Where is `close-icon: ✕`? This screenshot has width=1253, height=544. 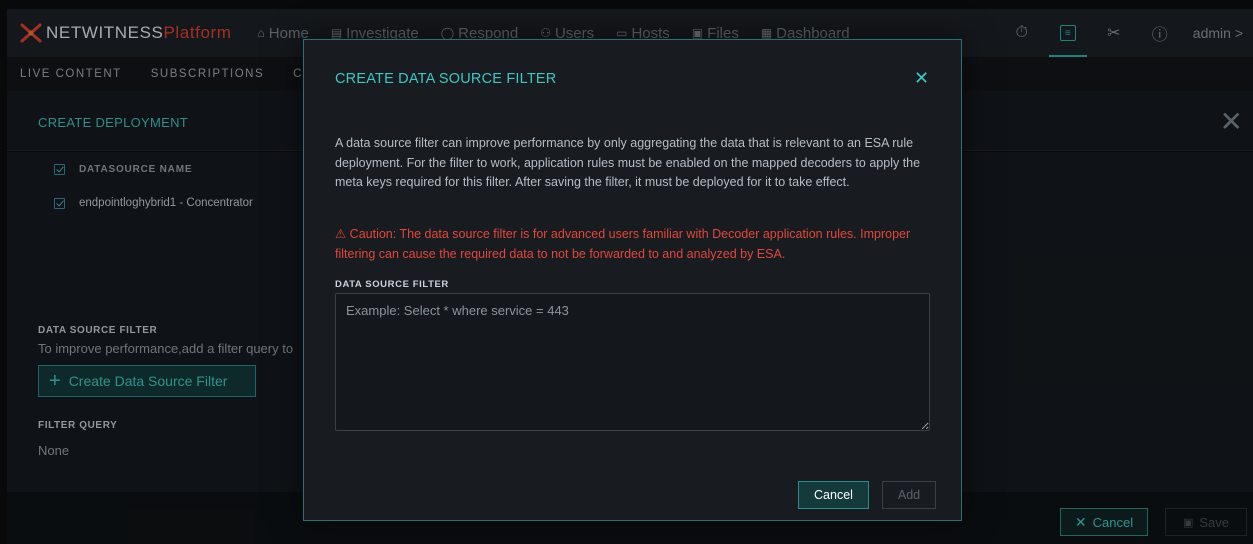 close-icon: ✕ is located at coordinates (921, 78).